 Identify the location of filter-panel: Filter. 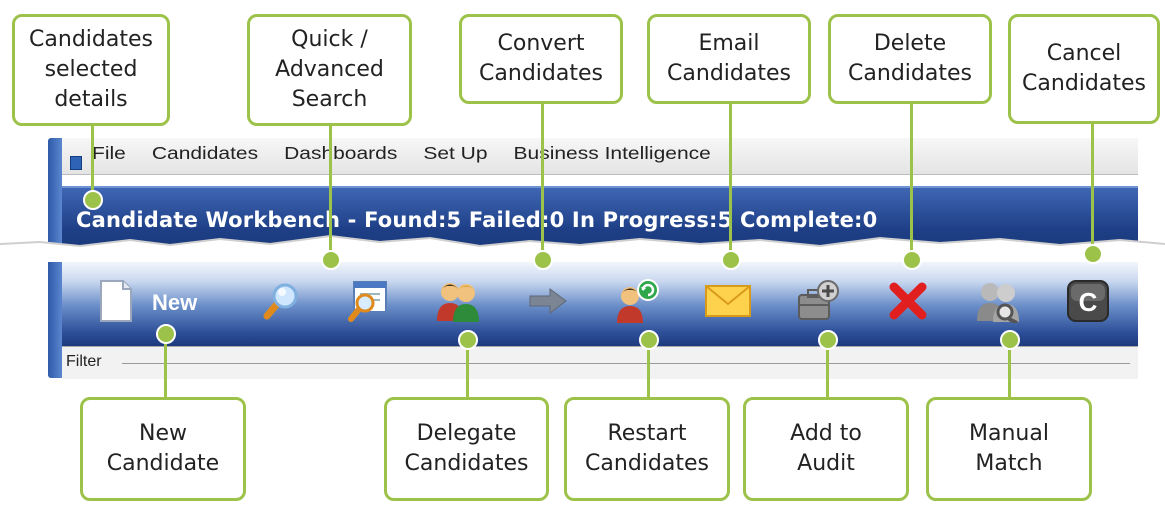
(600, 362).